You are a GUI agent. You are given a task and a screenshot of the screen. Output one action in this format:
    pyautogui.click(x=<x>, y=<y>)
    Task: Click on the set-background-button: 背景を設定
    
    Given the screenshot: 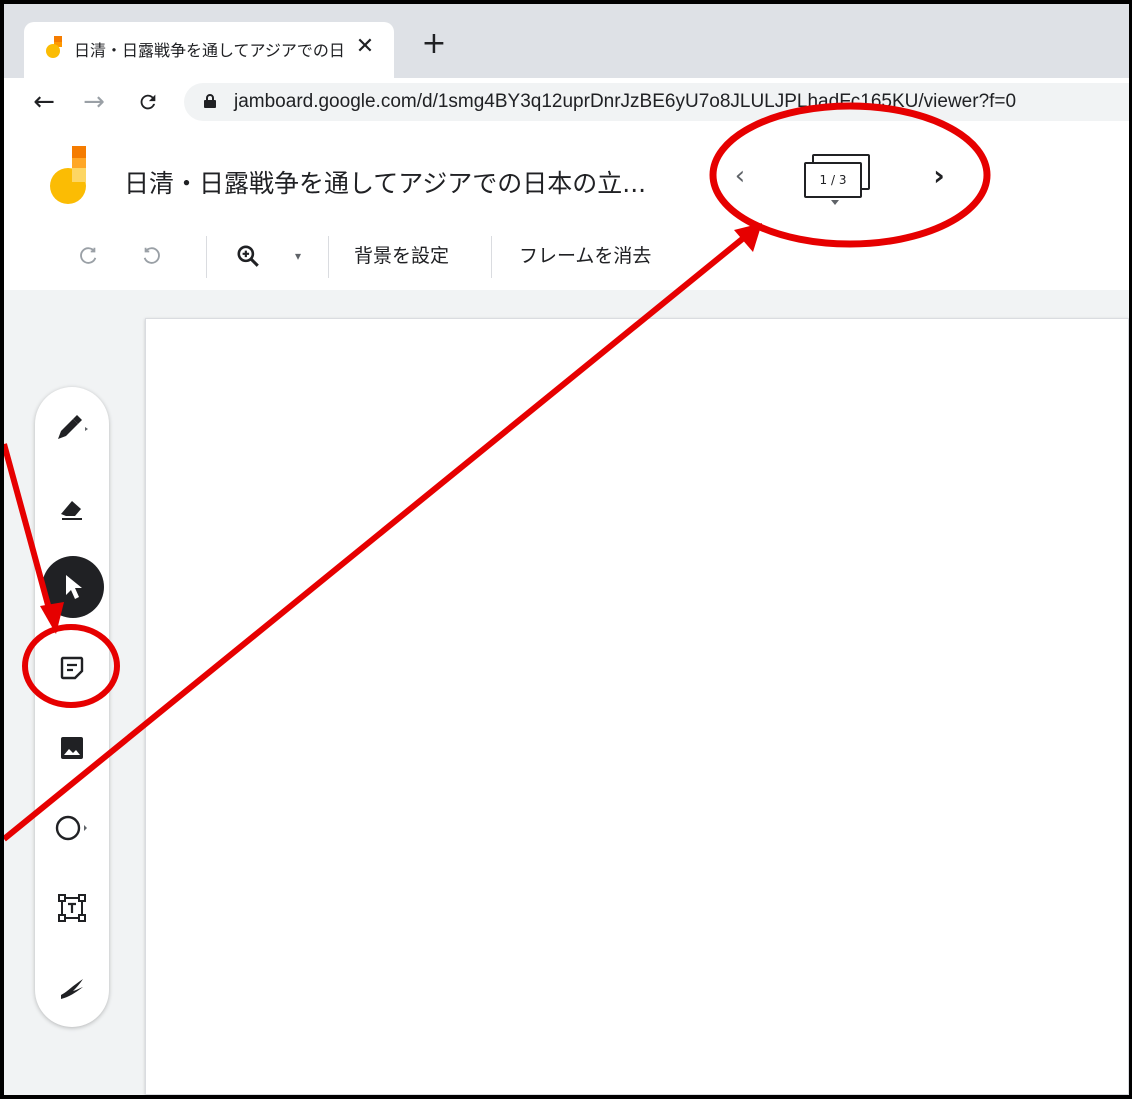 What is the action you would take?
    pyautogui.click(x=401, y=256)
    